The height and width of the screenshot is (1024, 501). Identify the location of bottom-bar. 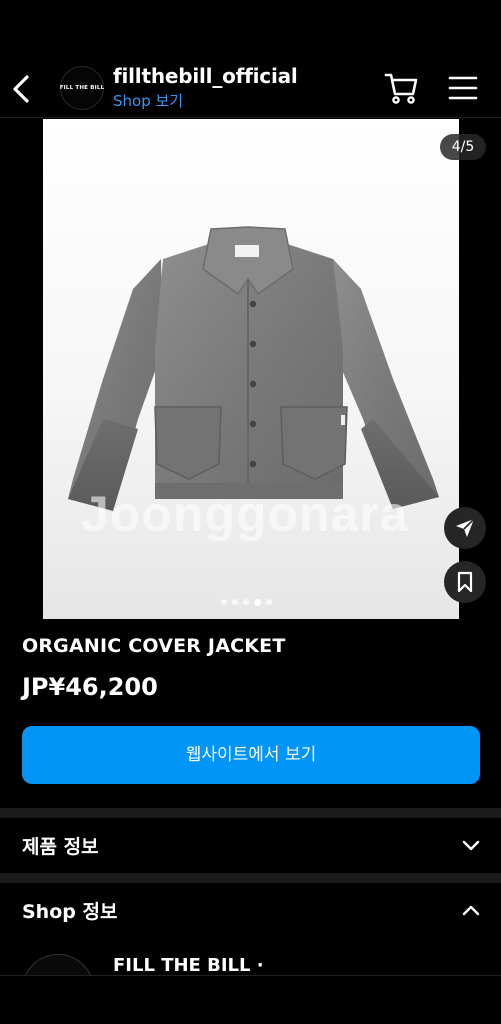
(250, 999).